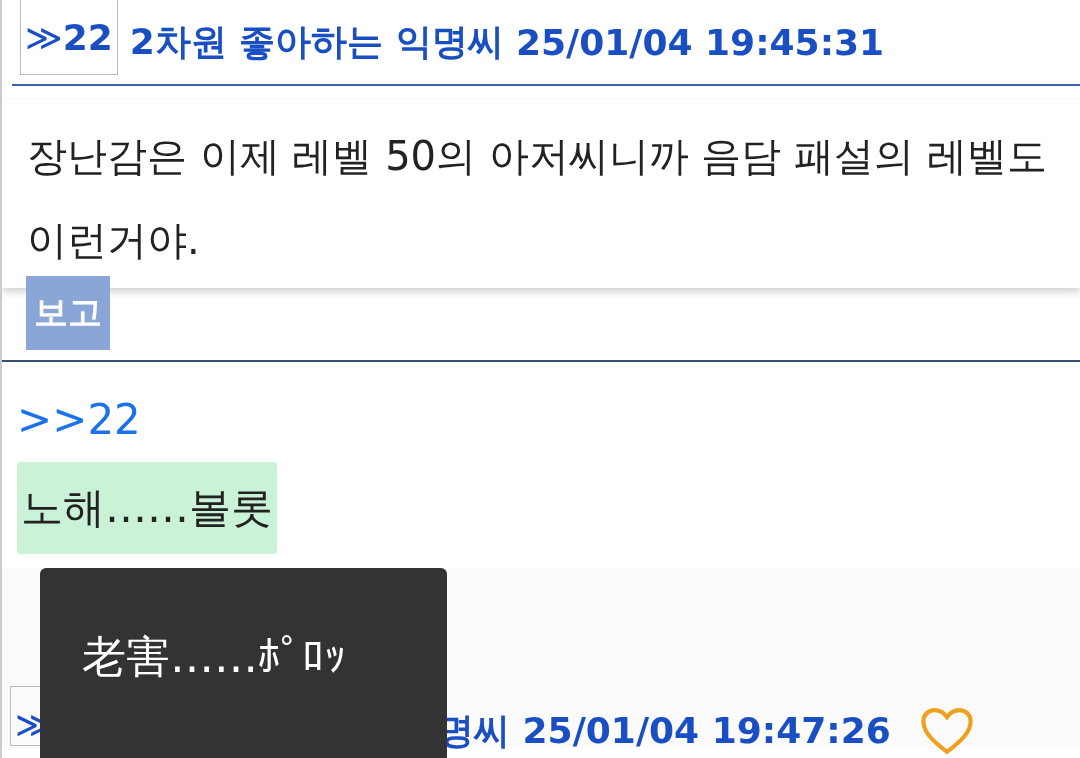  What do you see at coordinates (214, 657) in the screenshot?
I see `tooltip-text: 老害……ﾎﾟﾛｯ` at bounding box center [214, 657].